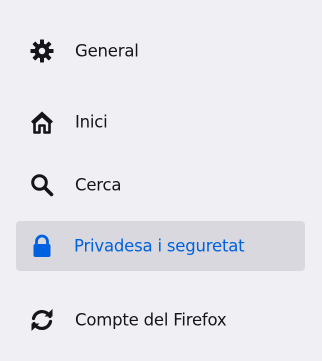 The width and height of the screenshot is (322, 361). Describe the element at coordinates (42, 122) in the screenshot. I see `home-icon` at that location.